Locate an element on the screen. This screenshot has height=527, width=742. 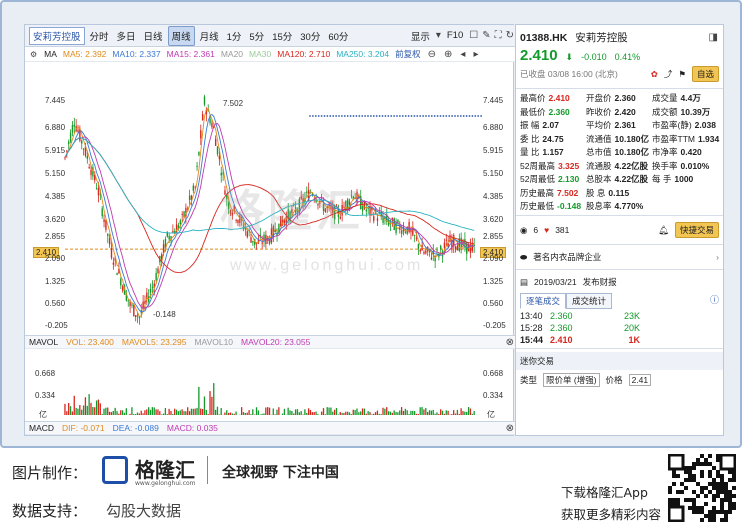
period-1min: 1分 is located at coordinates (234, 36).